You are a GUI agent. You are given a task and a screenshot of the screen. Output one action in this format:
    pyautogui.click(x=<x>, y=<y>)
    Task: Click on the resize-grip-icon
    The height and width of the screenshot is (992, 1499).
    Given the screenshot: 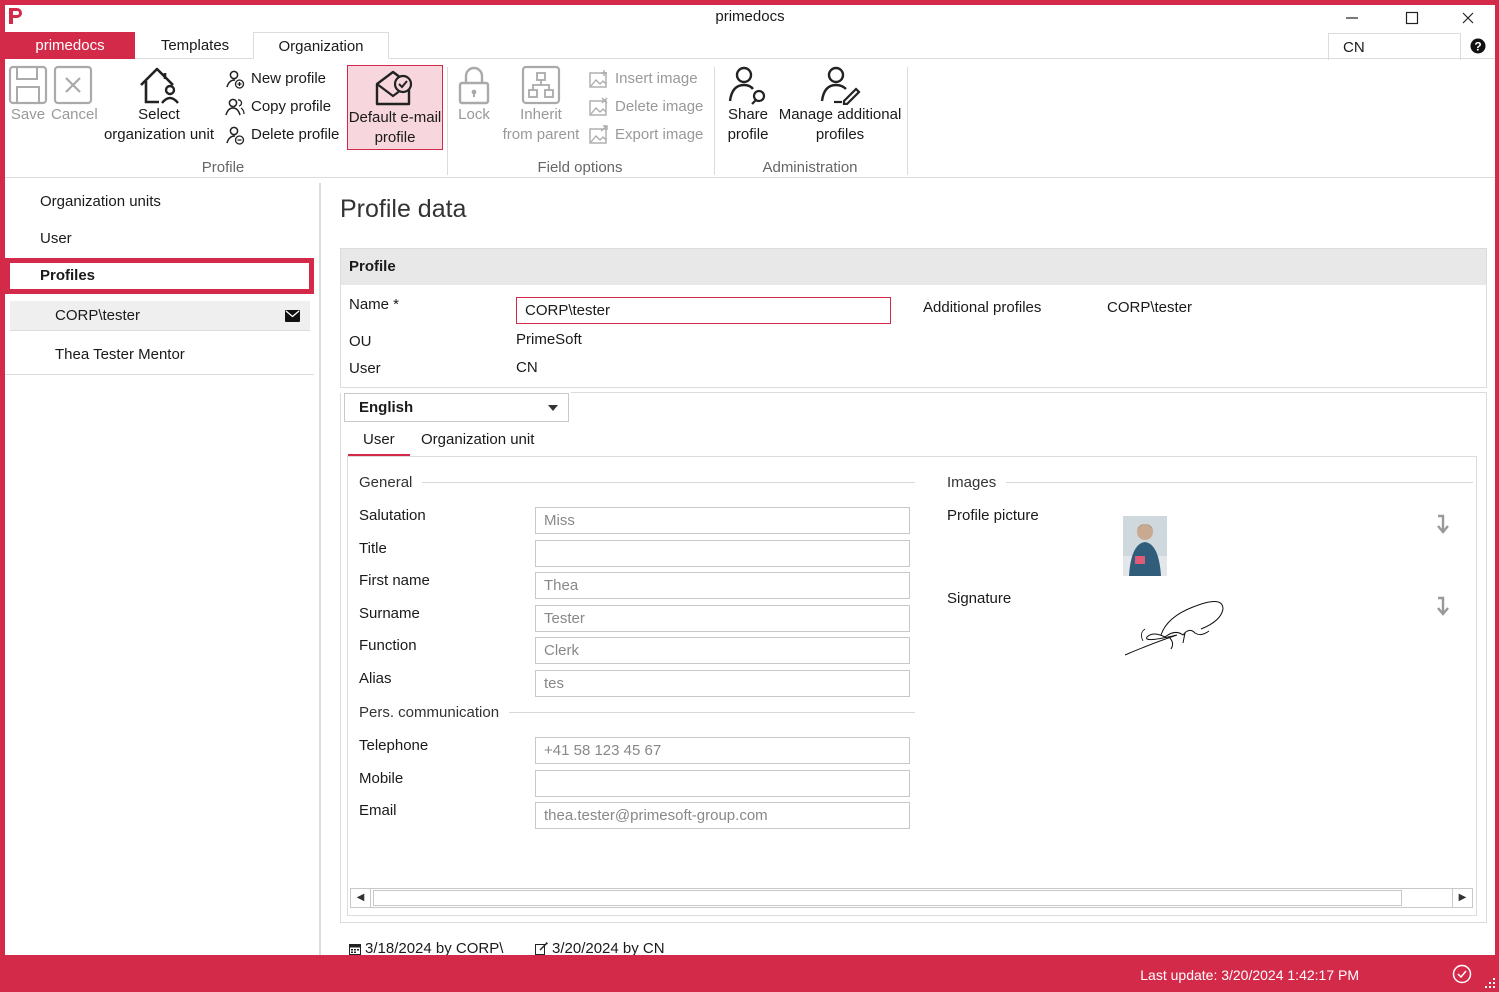 What is the action you would take?
    pyautogui.click(x=1490, y=983)
    